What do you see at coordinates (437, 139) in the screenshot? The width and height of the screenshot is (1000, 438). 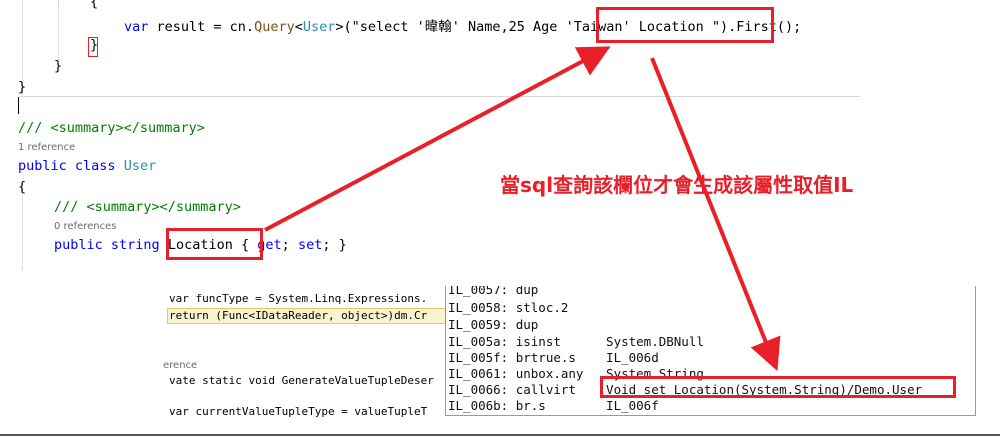 I see `arrow-property-to-query` at bounding box center [437, 139].